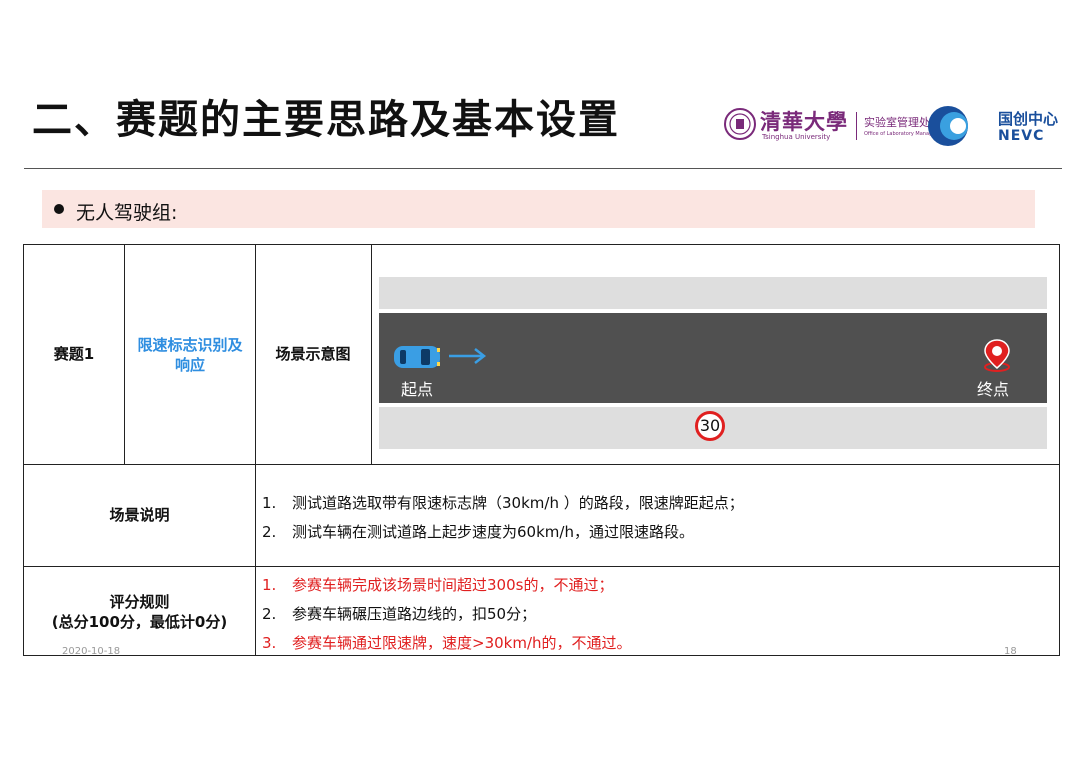 The width and height of the screenshot is (1080, 764). I want to click on scene-desc-label: 场景说明, so click(139, 515).